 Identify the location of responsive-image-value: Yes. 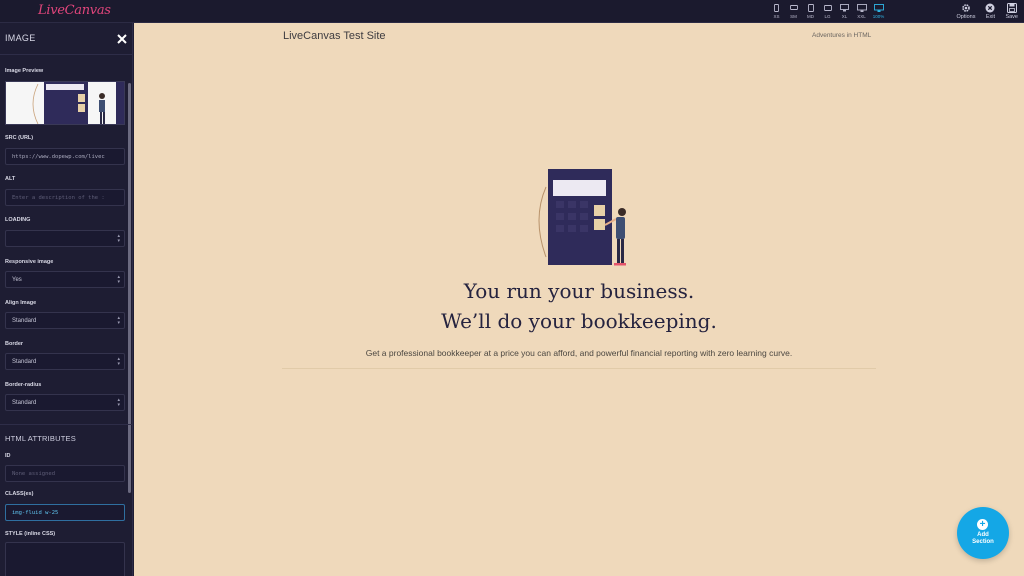
(17, 280).